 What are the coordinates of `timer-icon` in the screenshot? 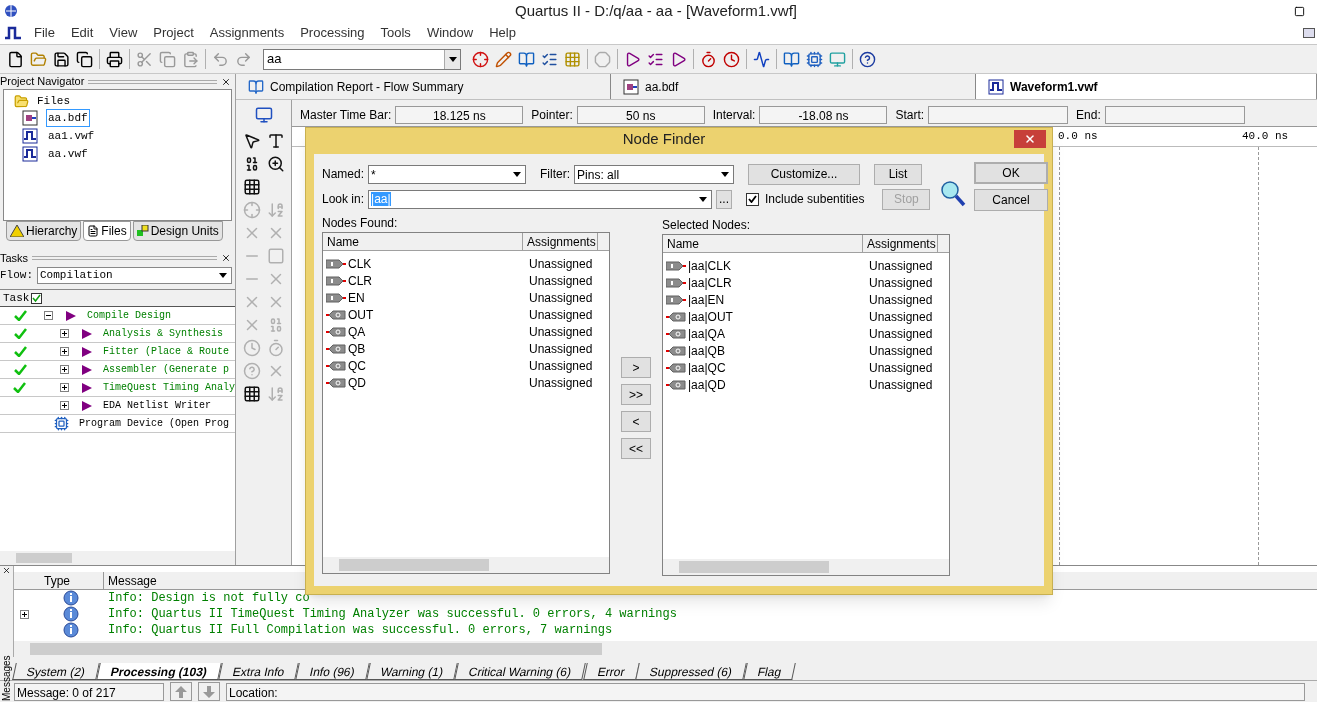 It's located at (708, 59).